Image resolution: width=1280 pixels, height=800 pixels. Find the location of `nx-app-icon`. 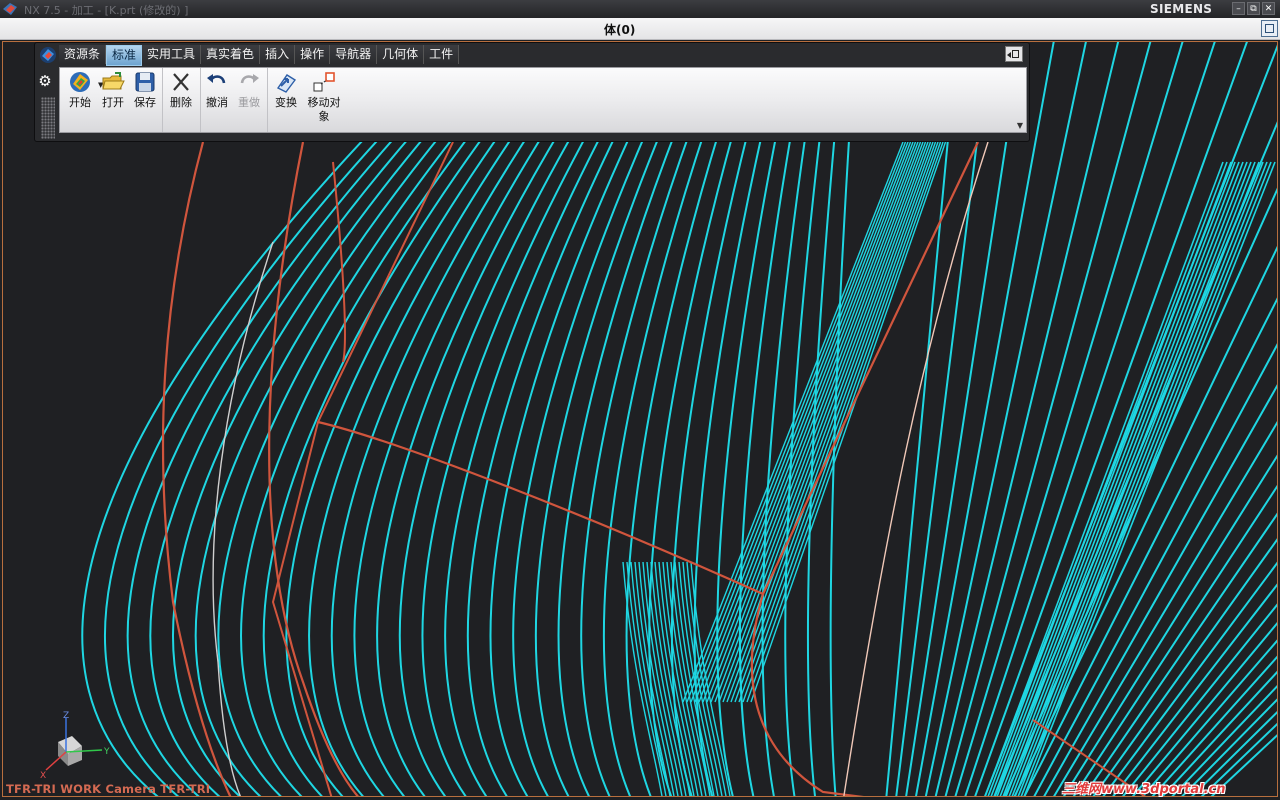

nx-app-icon is located at coordinates (10, 9).